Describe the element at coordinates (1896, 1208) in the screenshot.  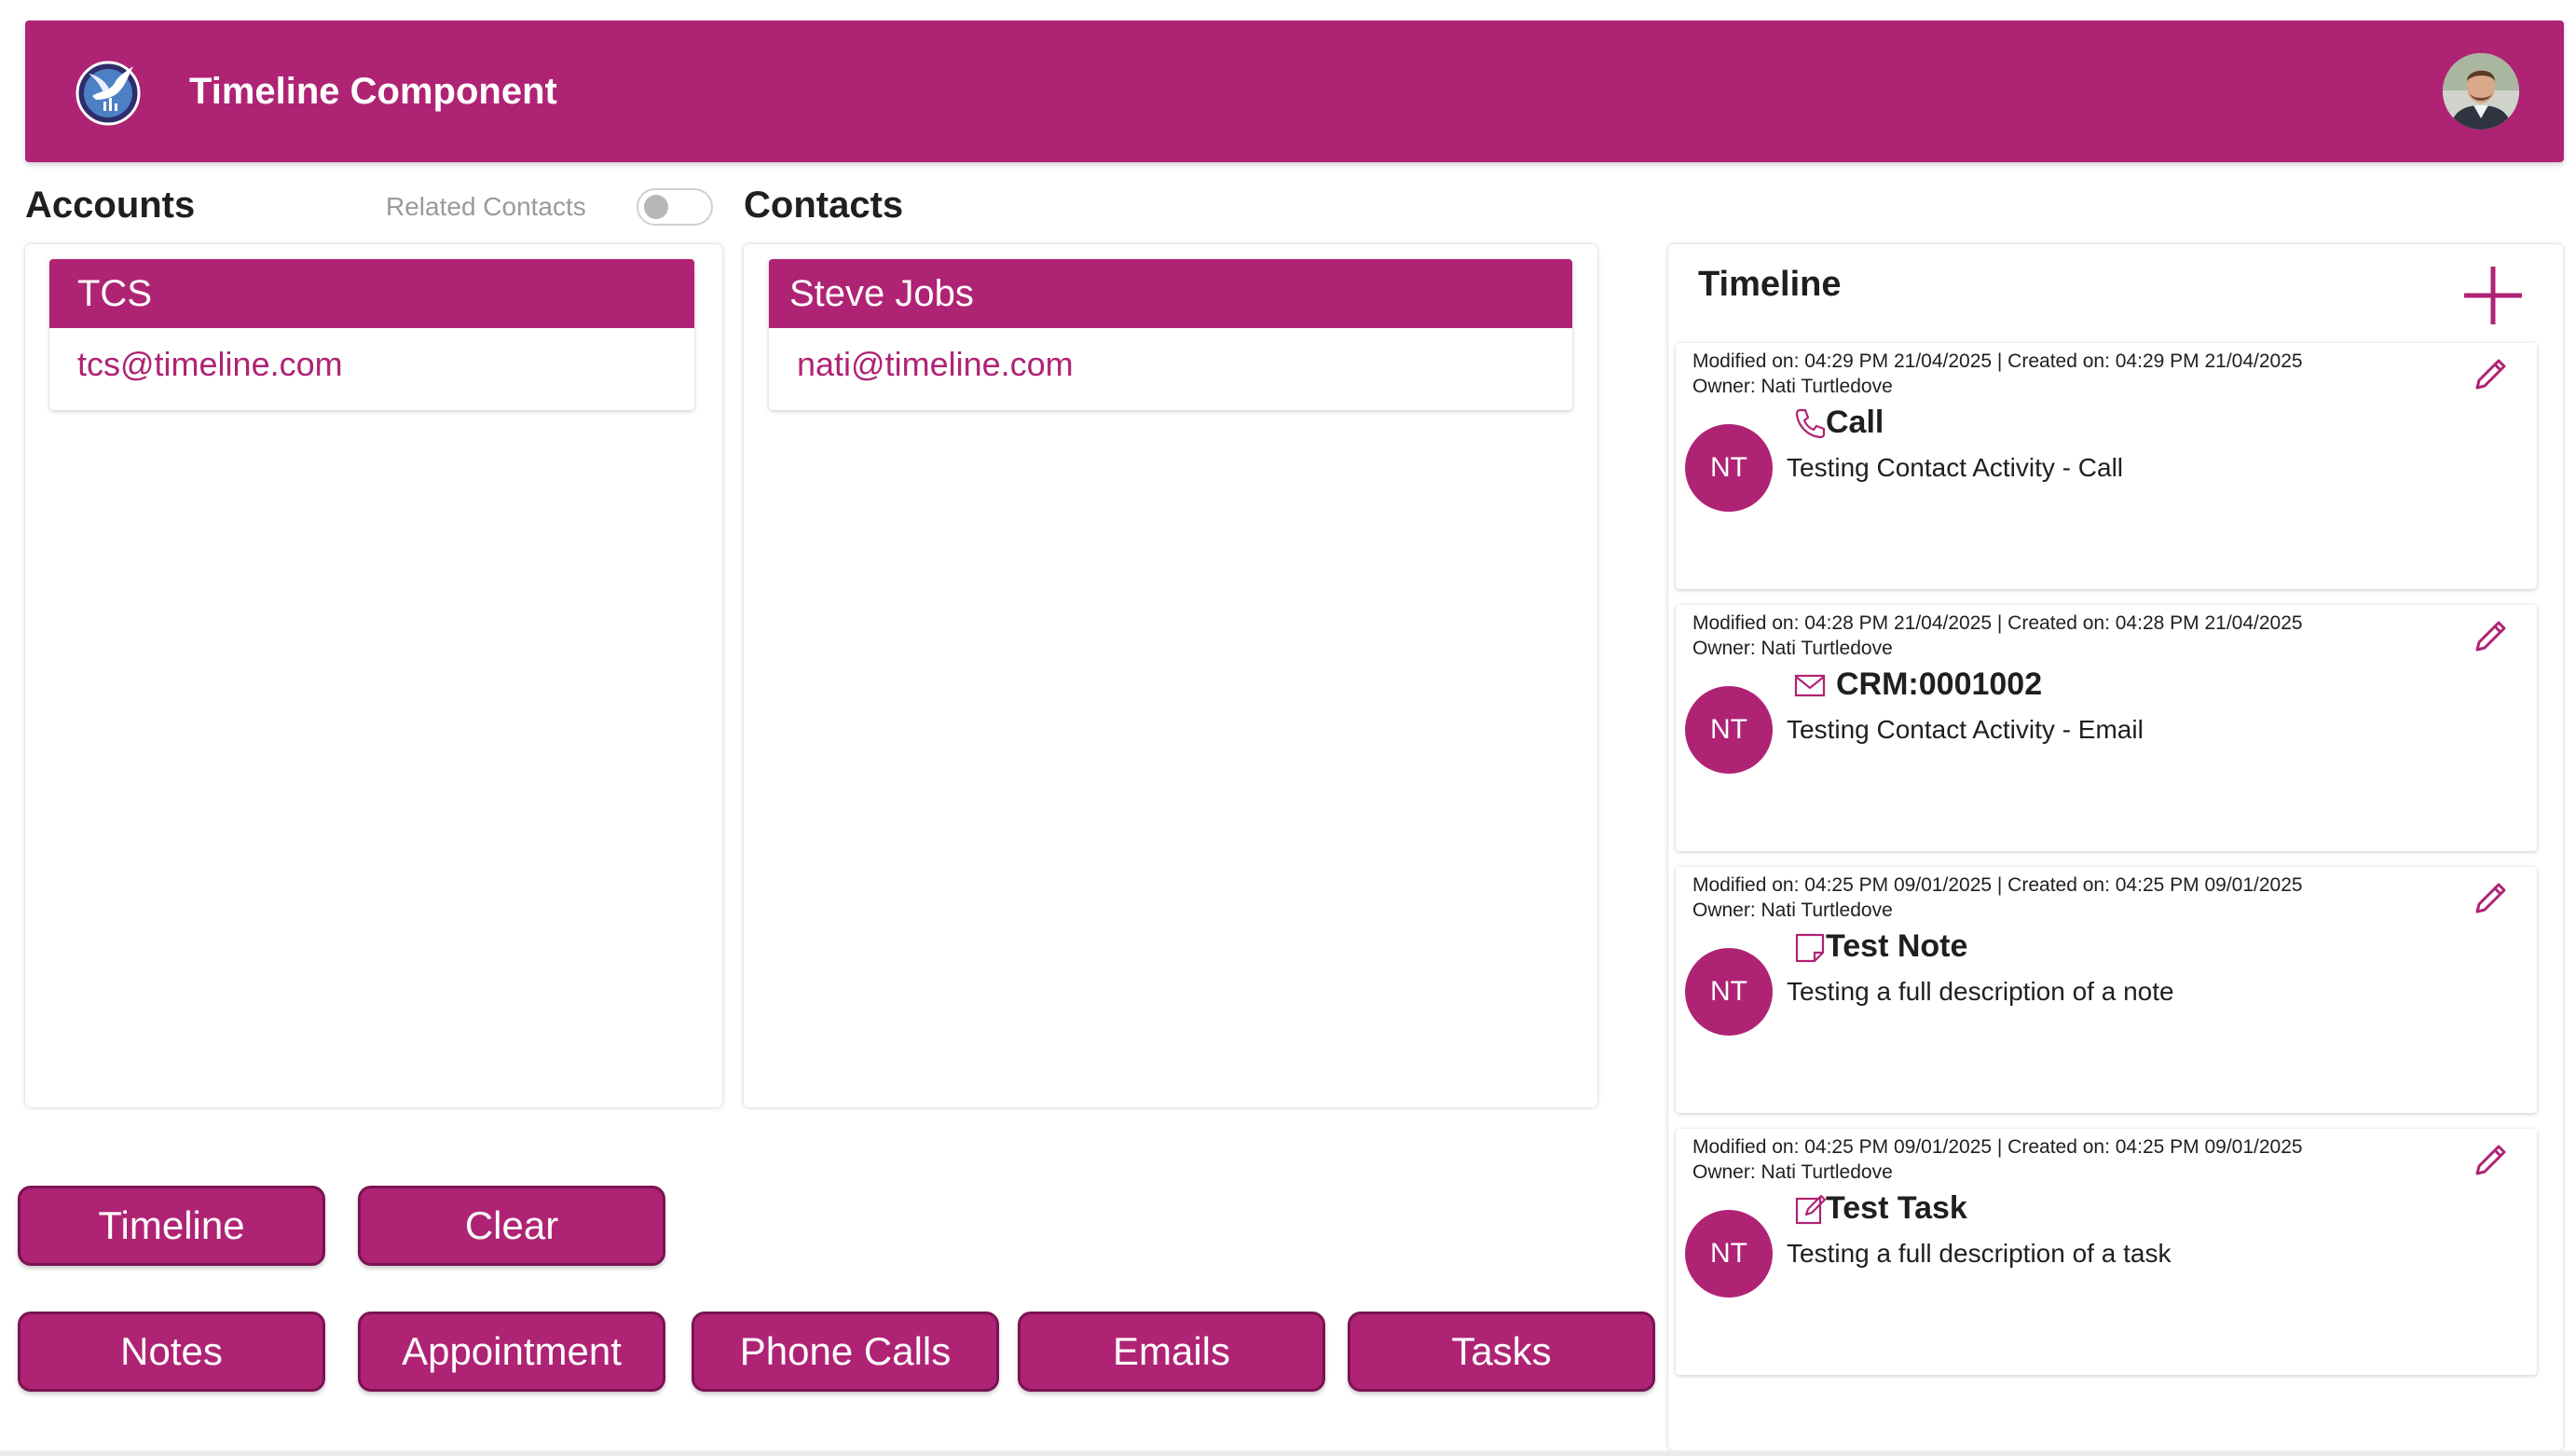
I see `timeline-entry-subject: Test Task` at that location.